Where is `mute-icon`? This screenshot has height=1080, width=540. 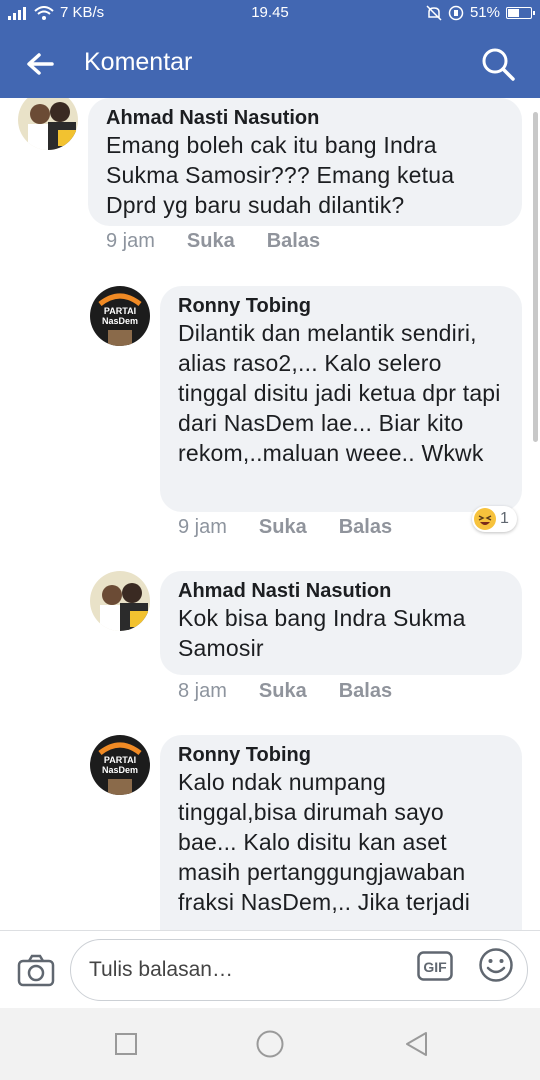 mute-icon is located at coordinates (434, 12).